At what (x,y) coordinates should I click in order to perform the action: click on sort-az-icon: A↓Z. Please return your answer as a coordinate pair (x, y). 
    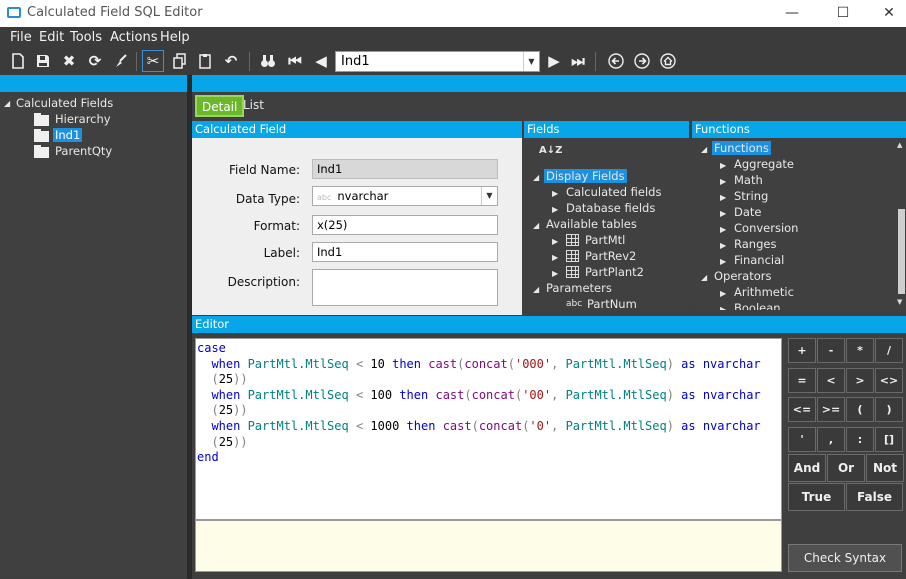
    Looking at the image, I should click on (550, 150).